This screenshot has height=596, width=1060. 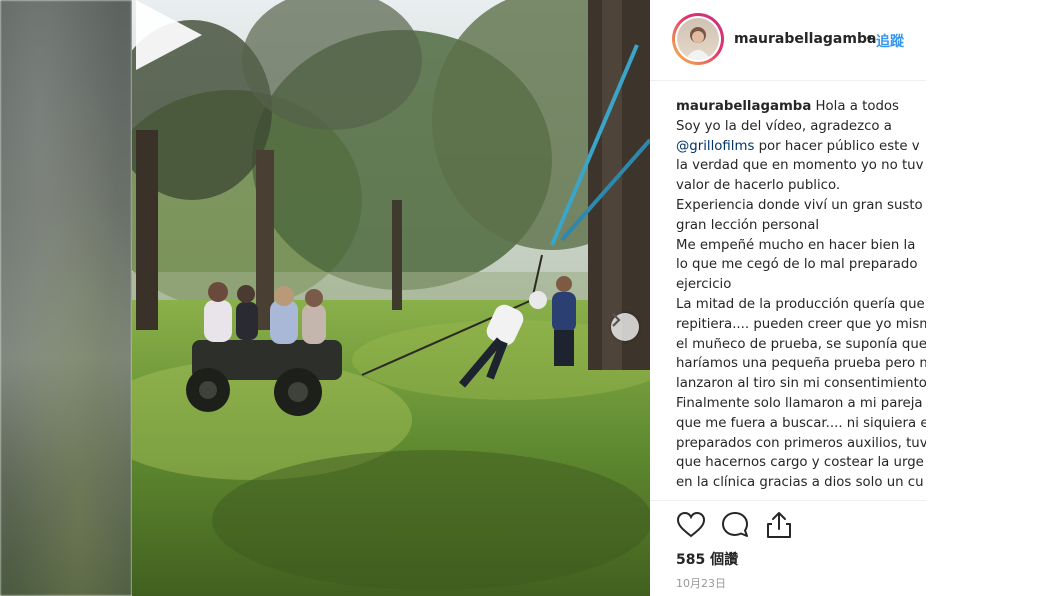 What do you see at coordinates (801, 364) in the screenshot?
I see `caption-line: haríamos una pequeña prueba pero n` at bounding box center [801, 364].